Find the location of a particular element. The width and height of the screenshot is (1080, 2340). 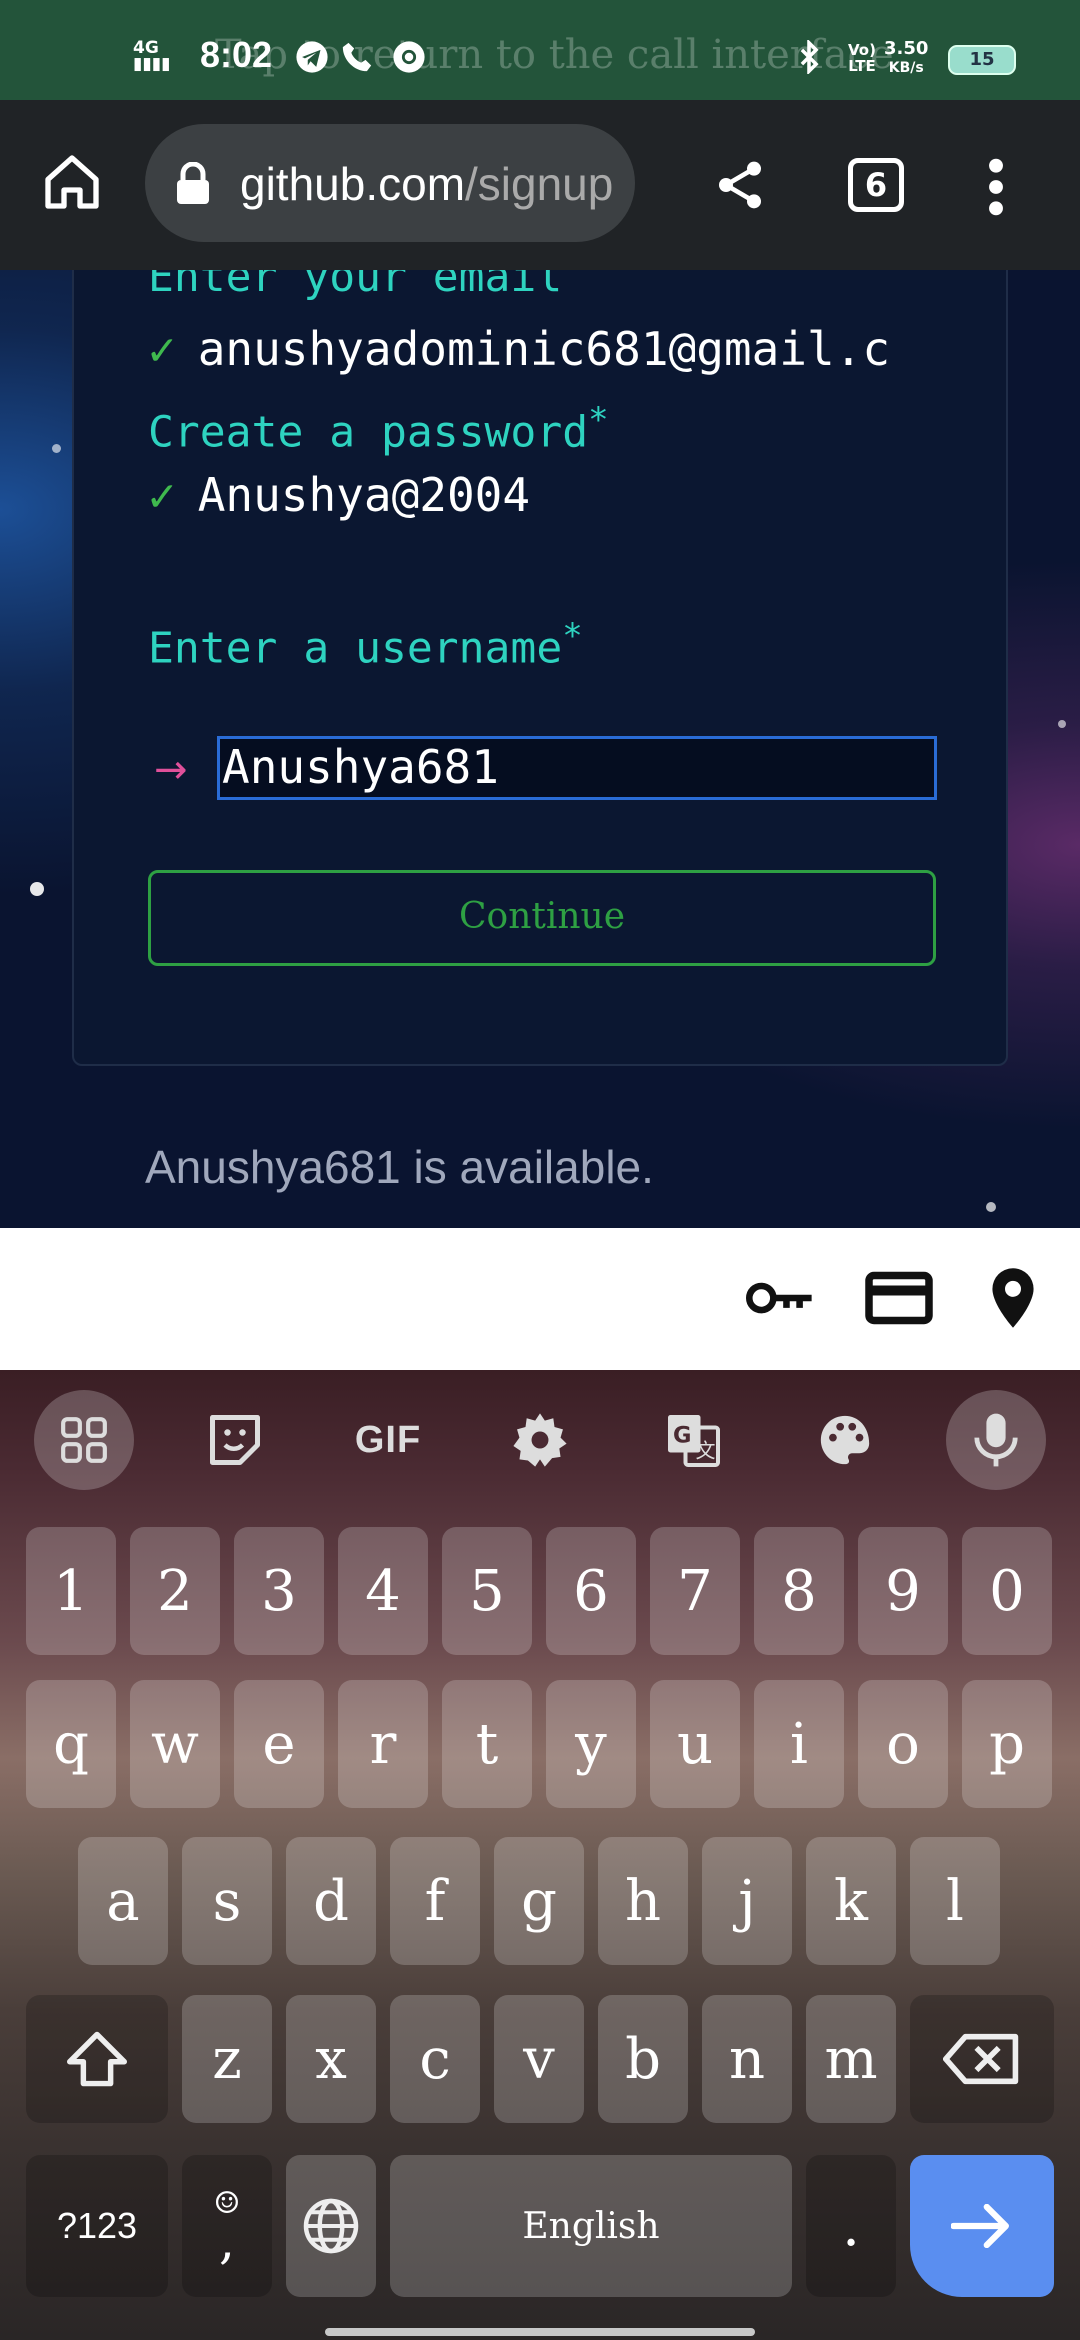

continue-button: Continue is located at coordinates (542, 918).